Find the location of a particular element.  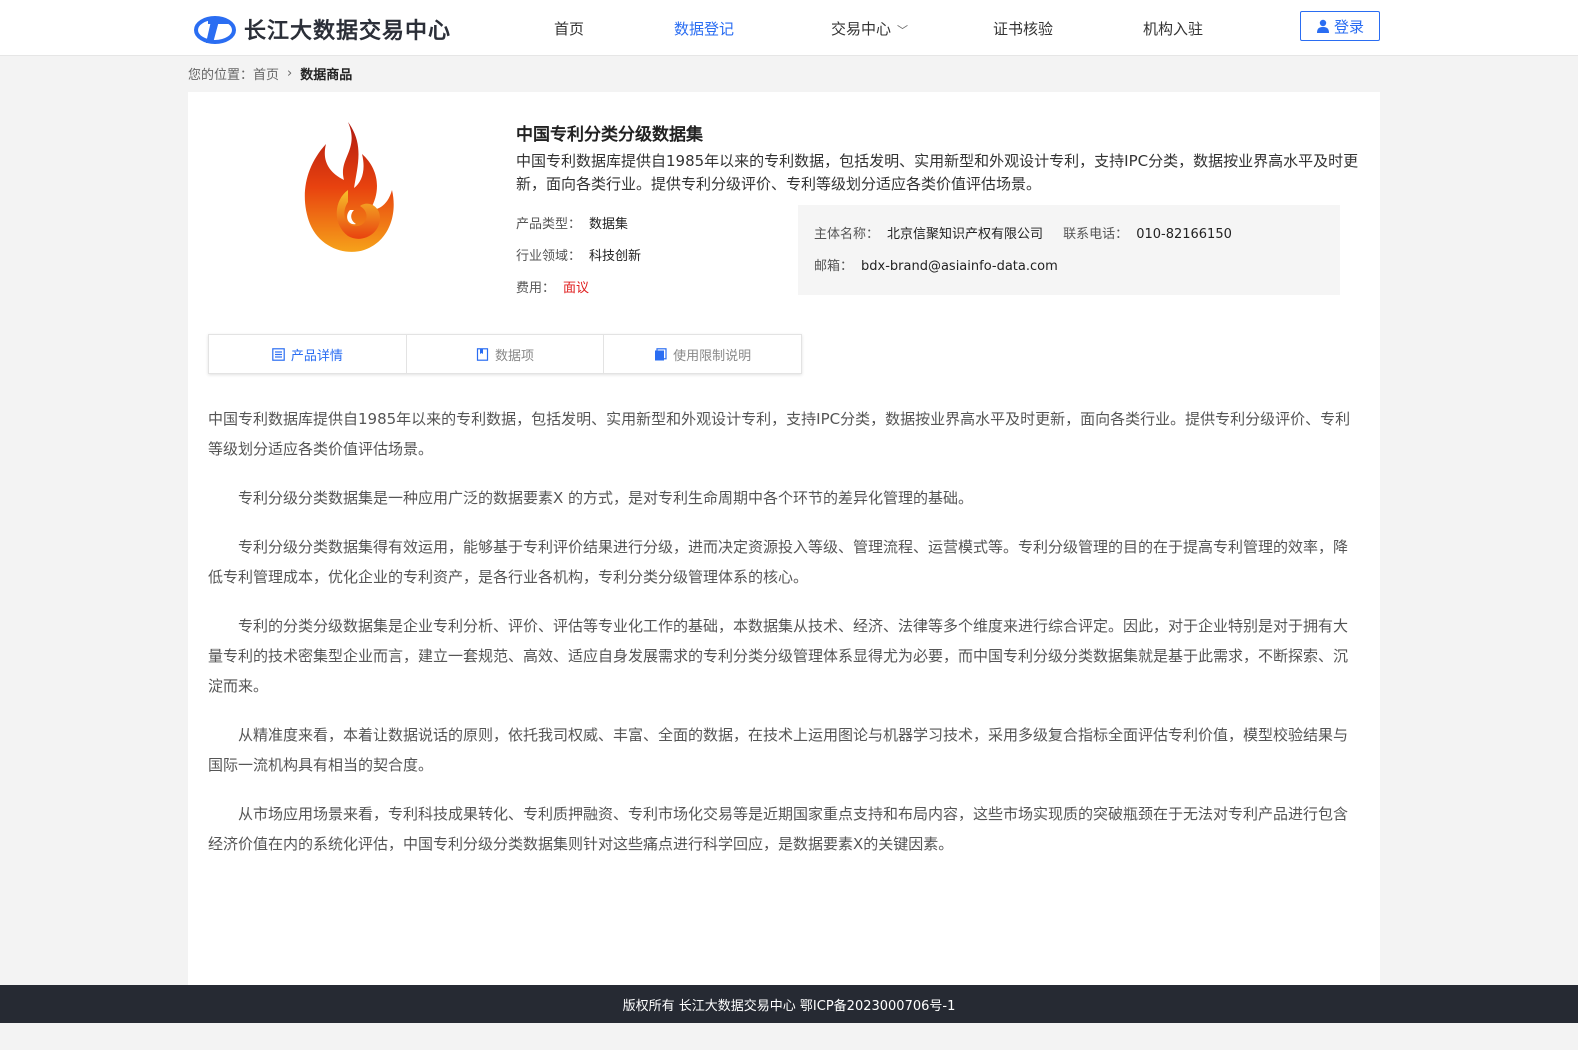

tab-product-details: 产品详情 is located at coordinates (308, 354).